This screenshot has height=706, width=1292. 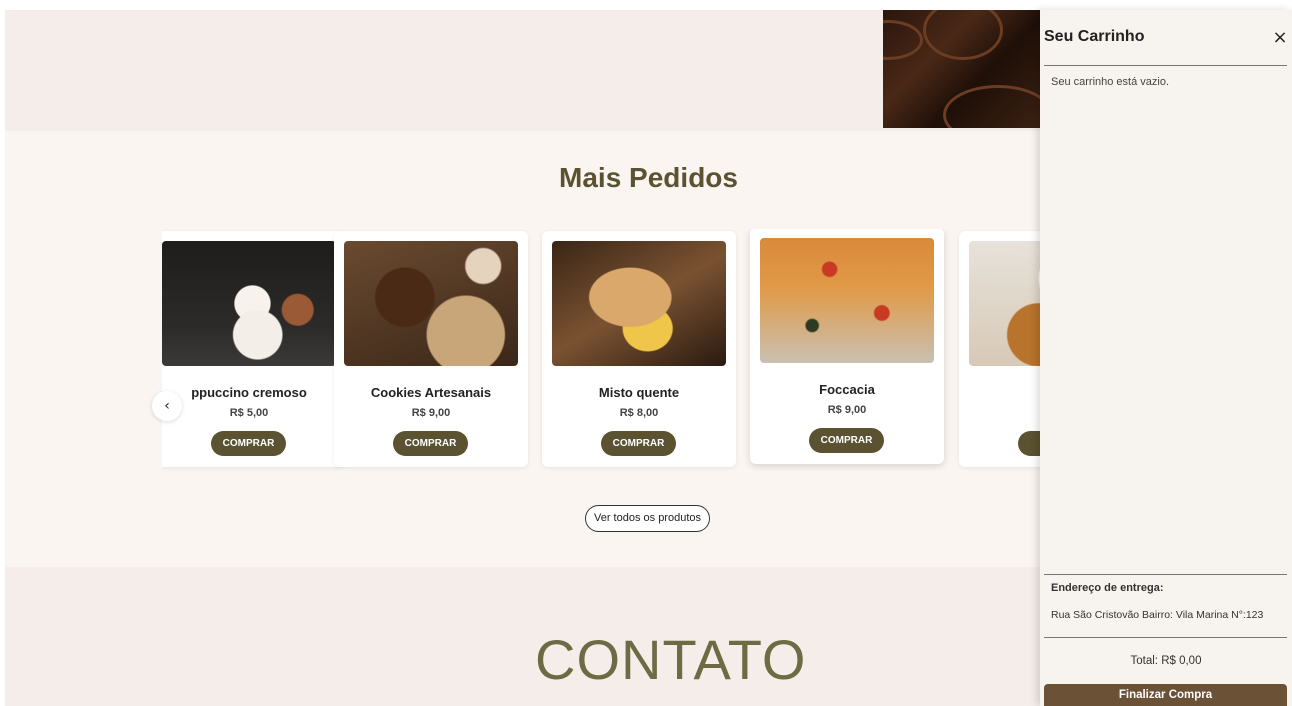 I want to click on waffle-image, so click(x=1004, y=303).